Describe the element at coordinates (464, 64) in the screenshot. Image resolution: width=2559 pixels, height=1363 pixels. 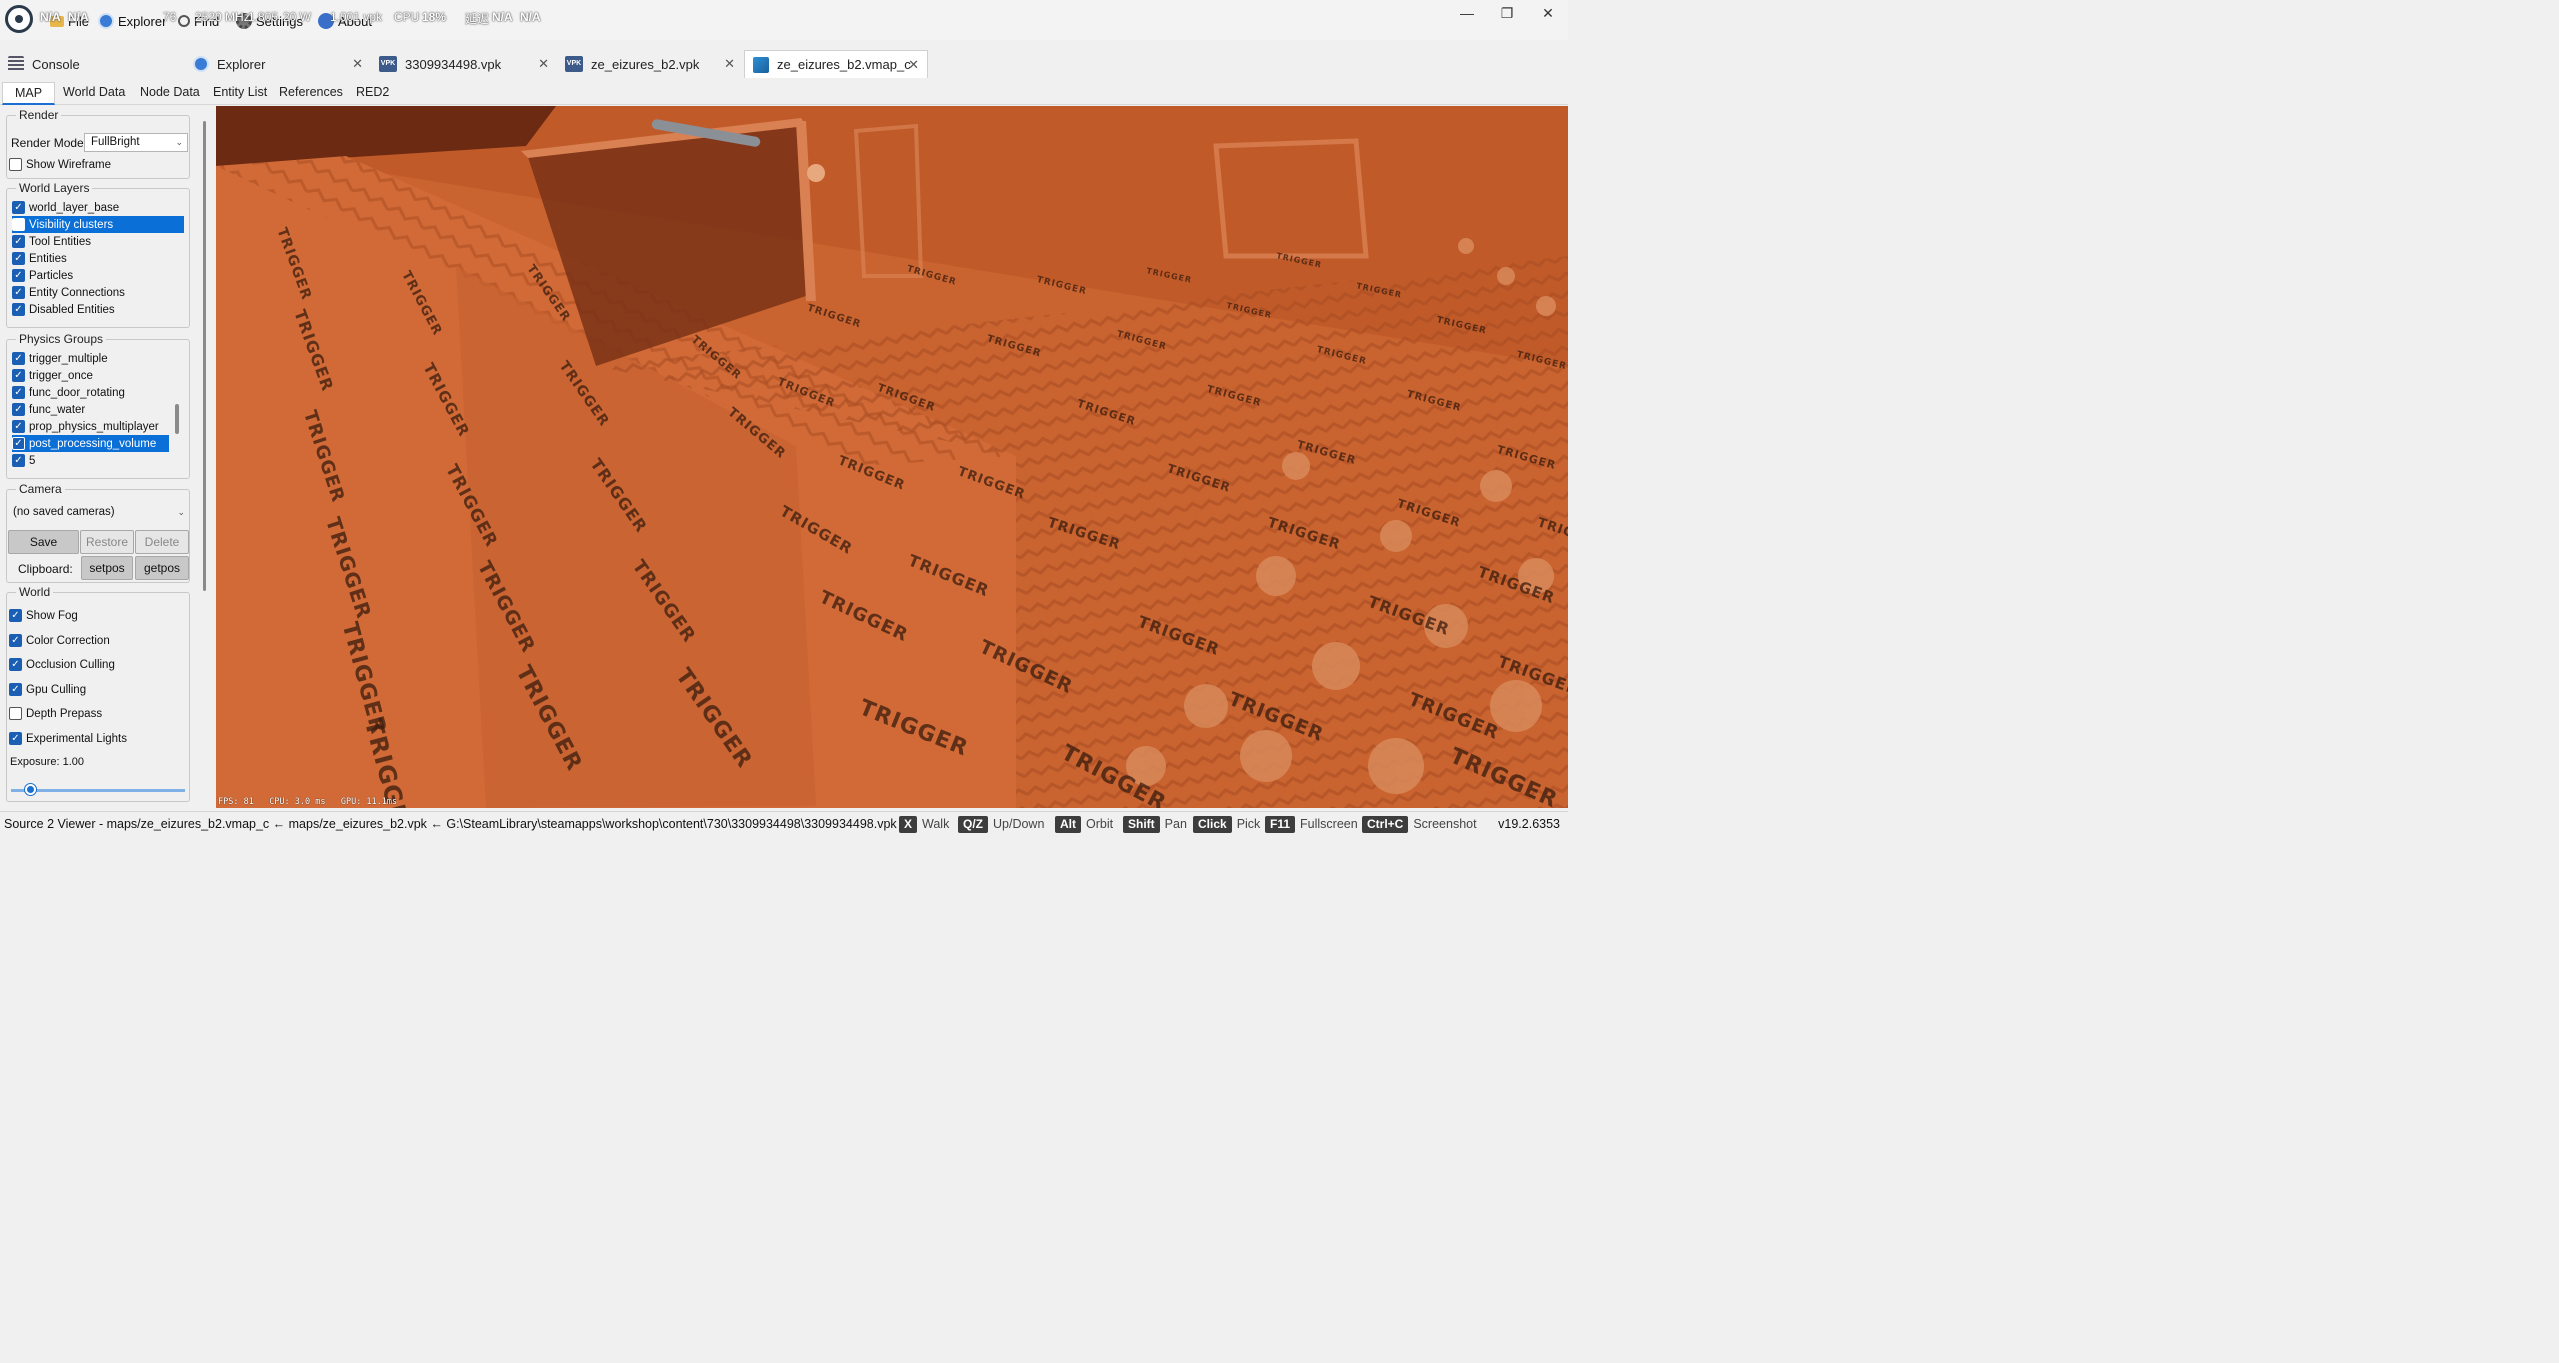
I see `tab-vpk-3309934498: VPK 3309934498.vpk ✕` at that location.